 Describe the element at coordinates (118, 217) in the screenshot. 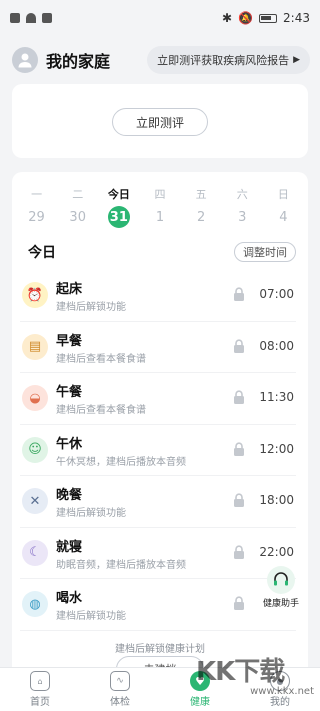

I see `day-number-selected: 31` at that location.